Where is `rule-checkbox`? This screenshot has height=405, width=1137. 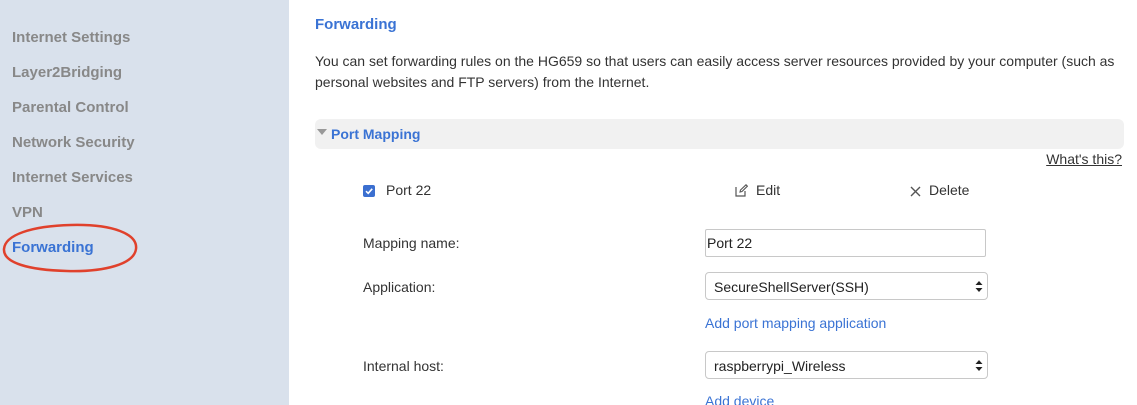
rule-checkbox is located at coordinates (369, 191).